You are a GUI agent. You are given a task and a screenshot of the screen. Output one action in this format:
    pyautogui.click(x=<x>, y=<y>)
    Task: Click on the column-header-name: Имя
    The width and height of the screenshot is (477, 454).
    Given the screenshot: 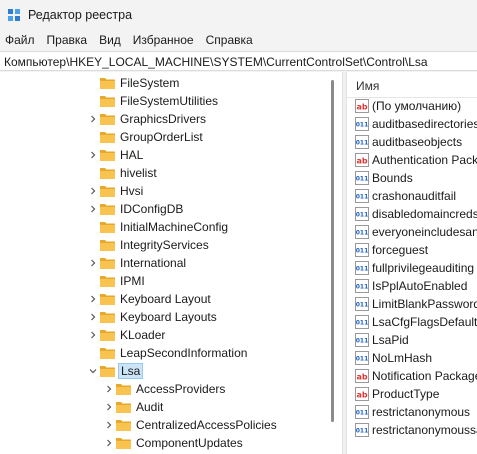 What is the action you would take?
    pyautogui.click(x=412, y=85)
    